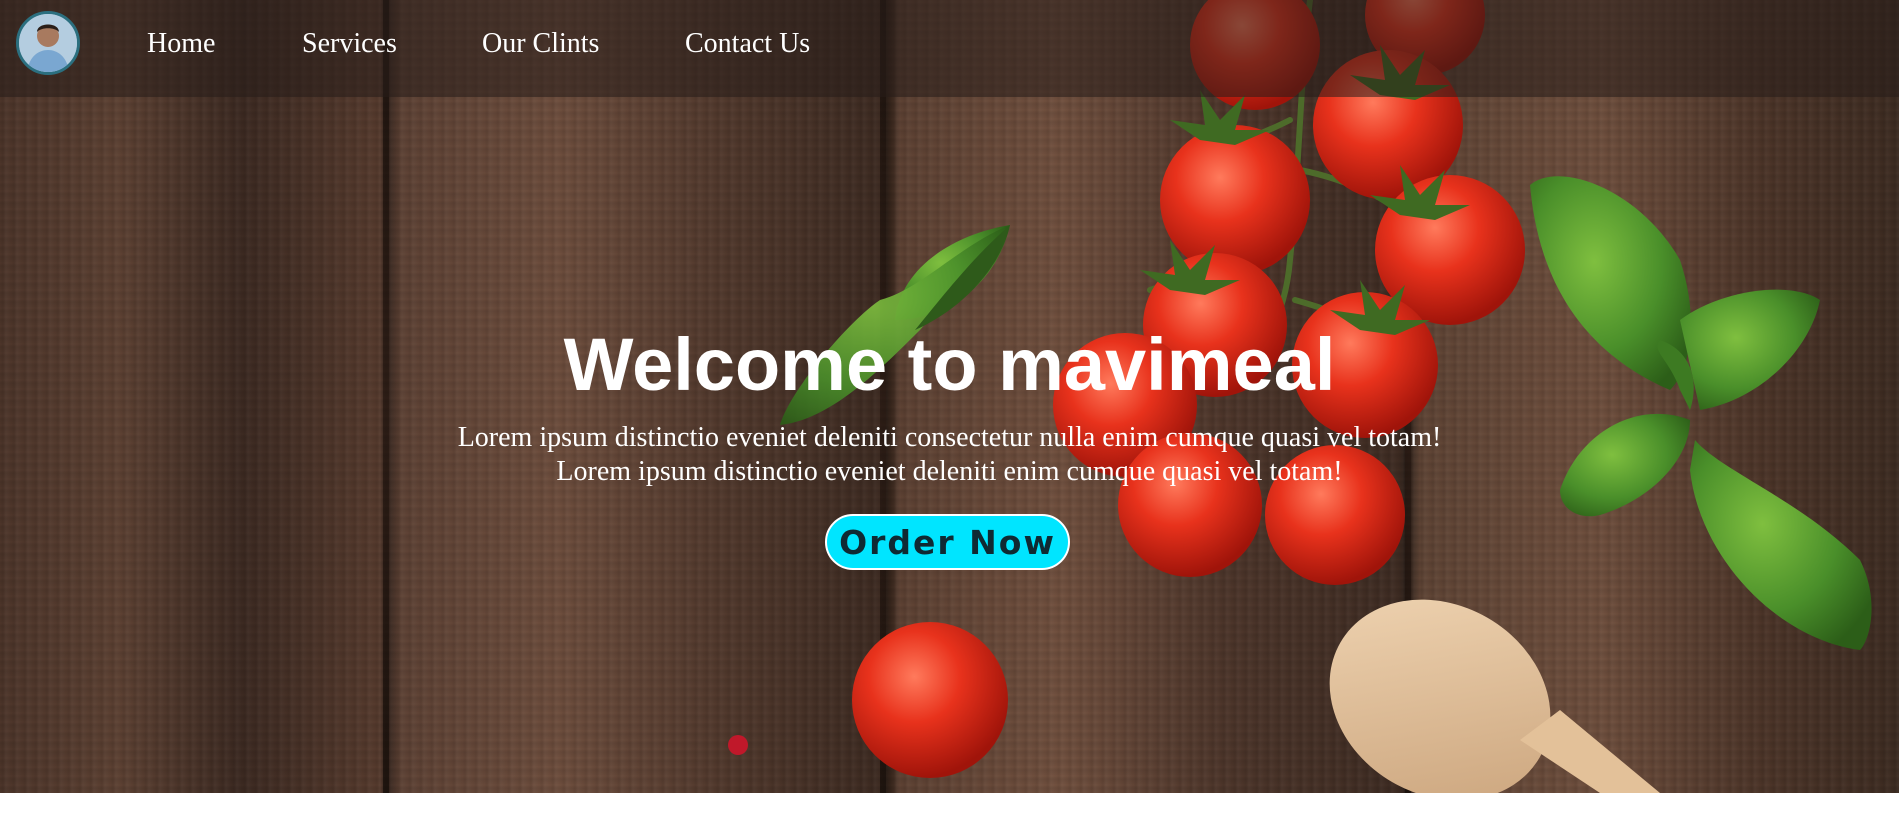 Image resolution: width=1899 pixels, height=836 pixels. What do you see at coordinates (949, 364) in the screenshot?
I see `hero-title: Welcome to mavimeal` at bounding box center [949, 364].